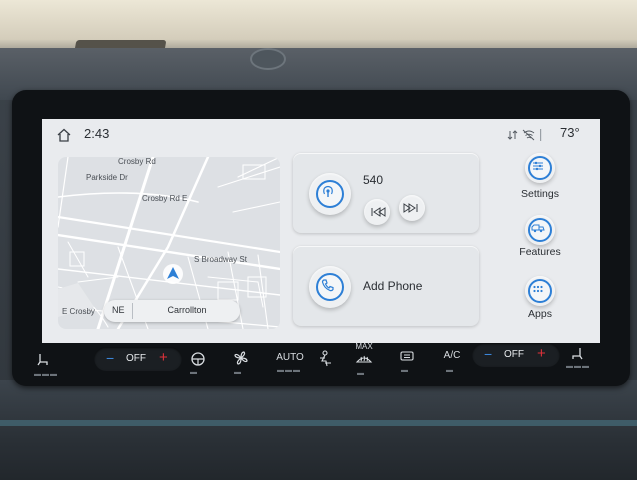 This screenshot has width=637, height=480. What do you see at coordinates (364, 359) in the screenshot?
I see `max-defrost-icon` at bounding box center [364, 359].